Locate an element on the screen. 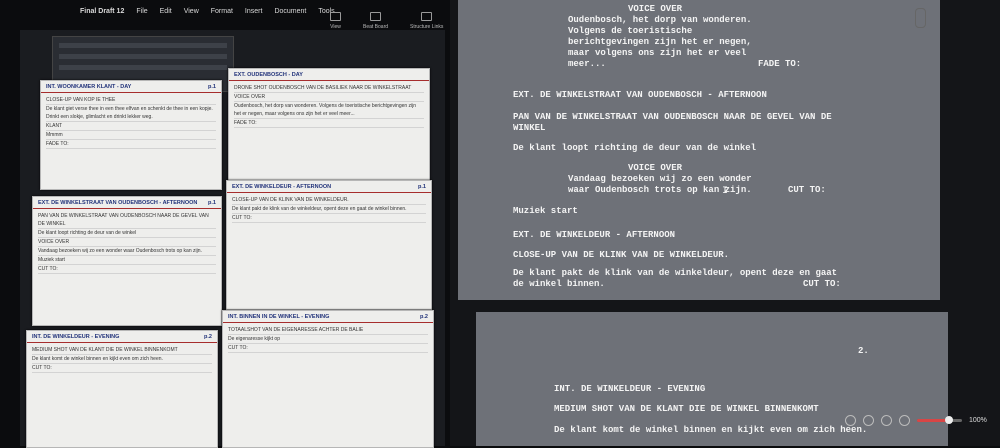 This screenshot has height=448, width=1000. beat-board-icon is located at coordinates (376, 16).